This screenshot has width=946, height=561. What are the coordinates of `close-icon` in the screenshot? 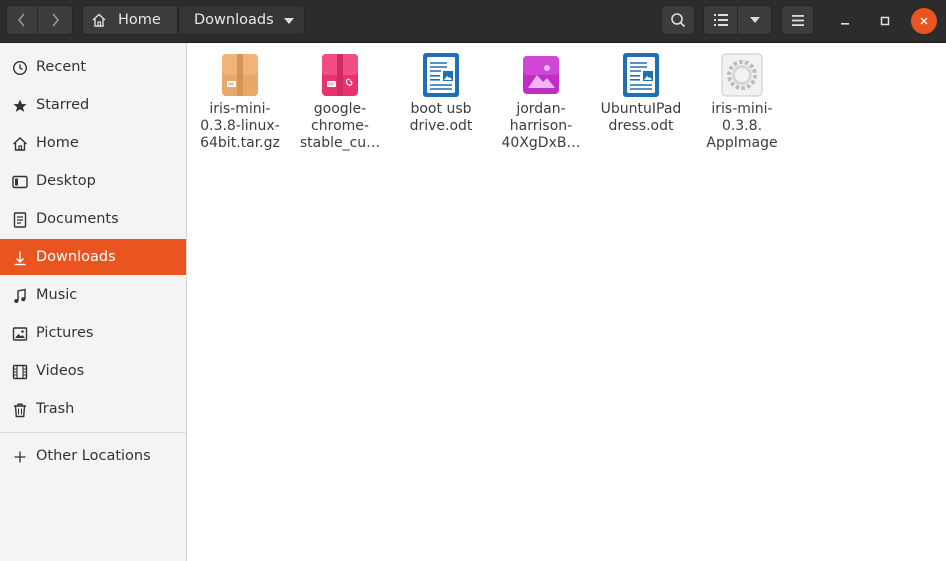 It's located at (924, 21).